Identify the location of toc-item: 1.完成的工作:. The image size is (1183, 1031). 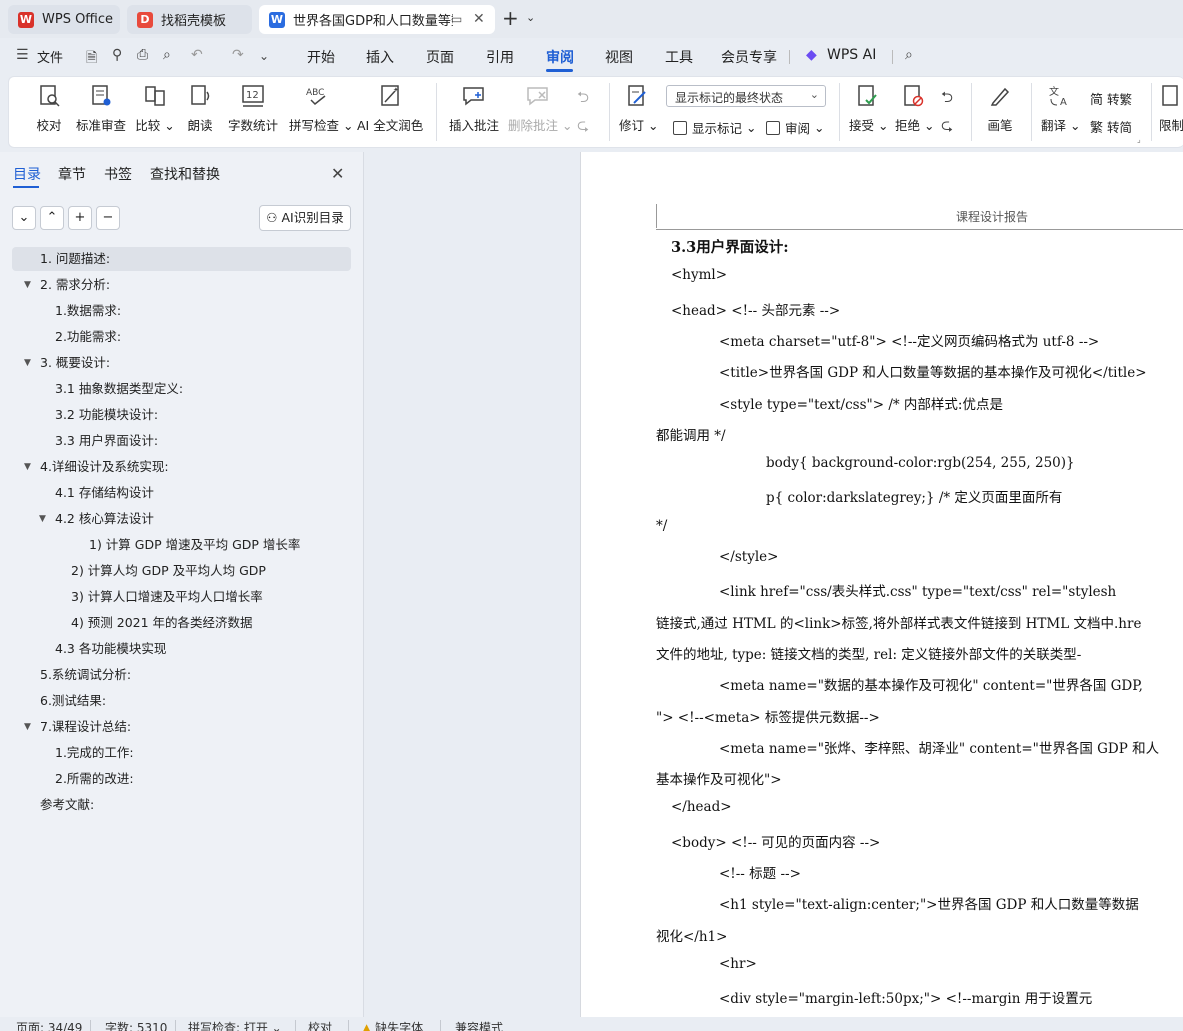
(181, 753).